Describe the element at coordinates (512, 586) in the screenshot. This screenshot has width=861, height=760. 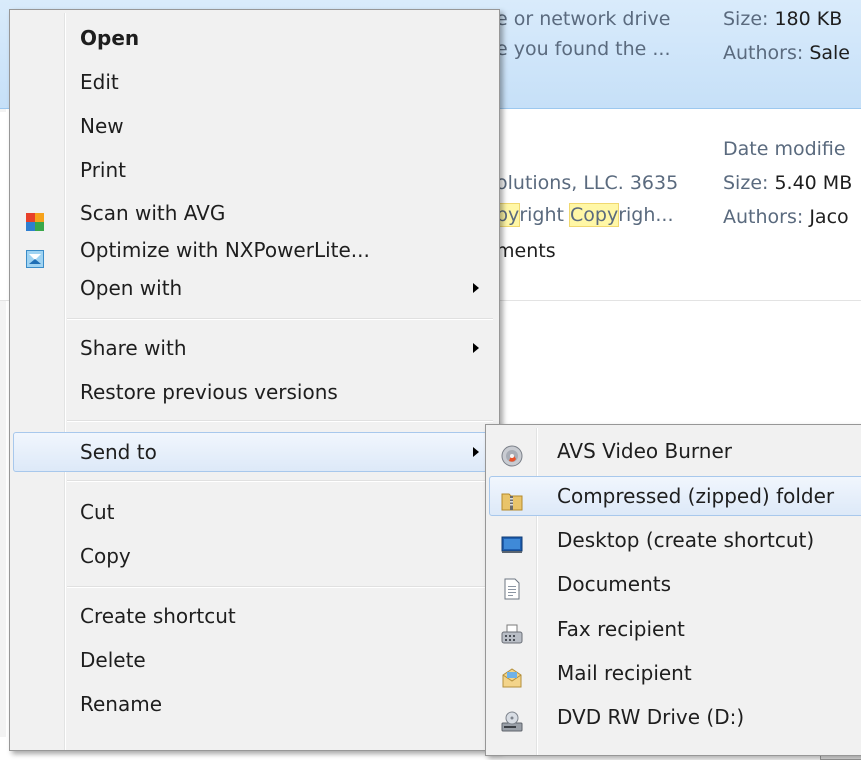
I see `documents-icon` at that location.